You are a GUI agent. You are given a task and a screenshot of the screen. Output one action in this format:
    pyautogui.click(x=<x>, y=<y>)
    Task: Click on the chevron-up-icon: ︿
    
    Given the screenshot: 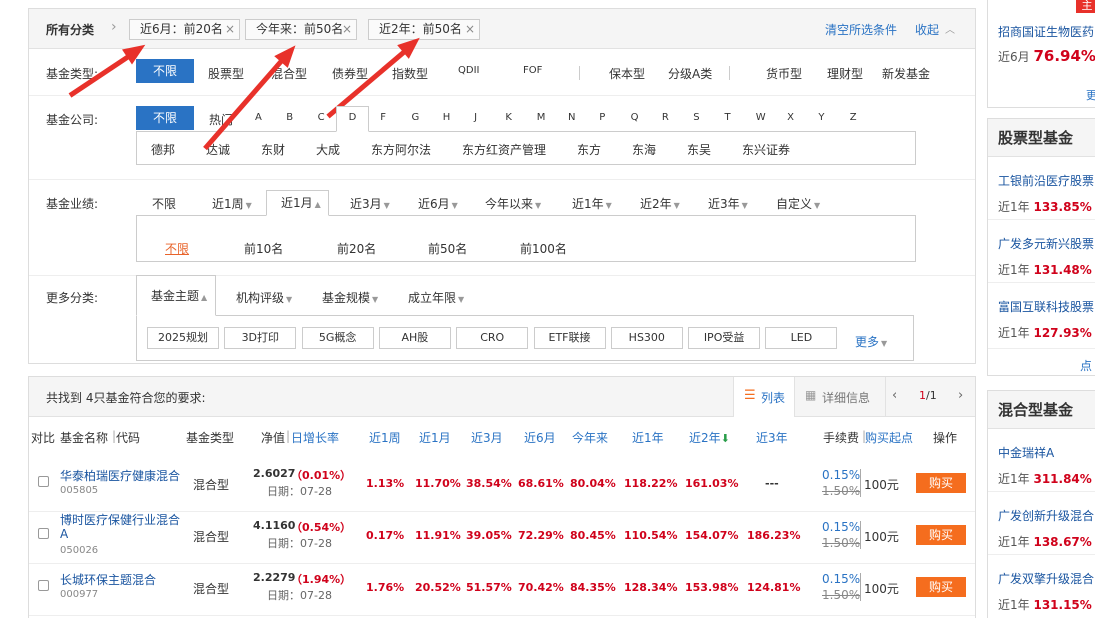 What is the action you would take?
    pyautogui.click(x=950, y=28)
    